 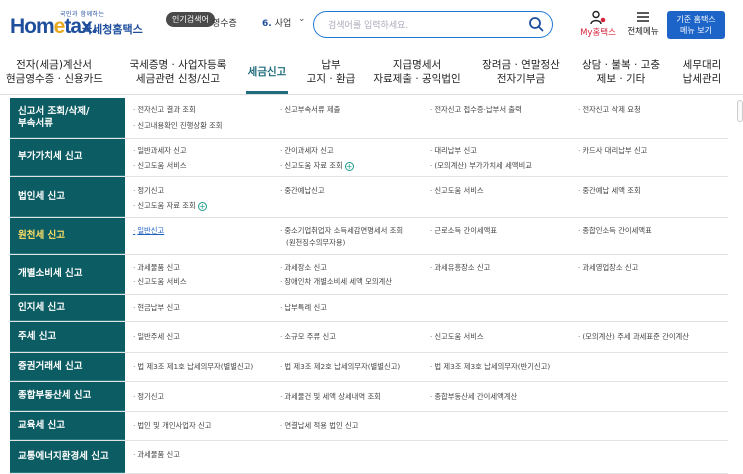 What do you see at coordinates (490, 367) in the screenshot?
I see `submenu-link: · 법 제3조 제3호 납세의무자(반기신고)` at bounding box center [490, 367].